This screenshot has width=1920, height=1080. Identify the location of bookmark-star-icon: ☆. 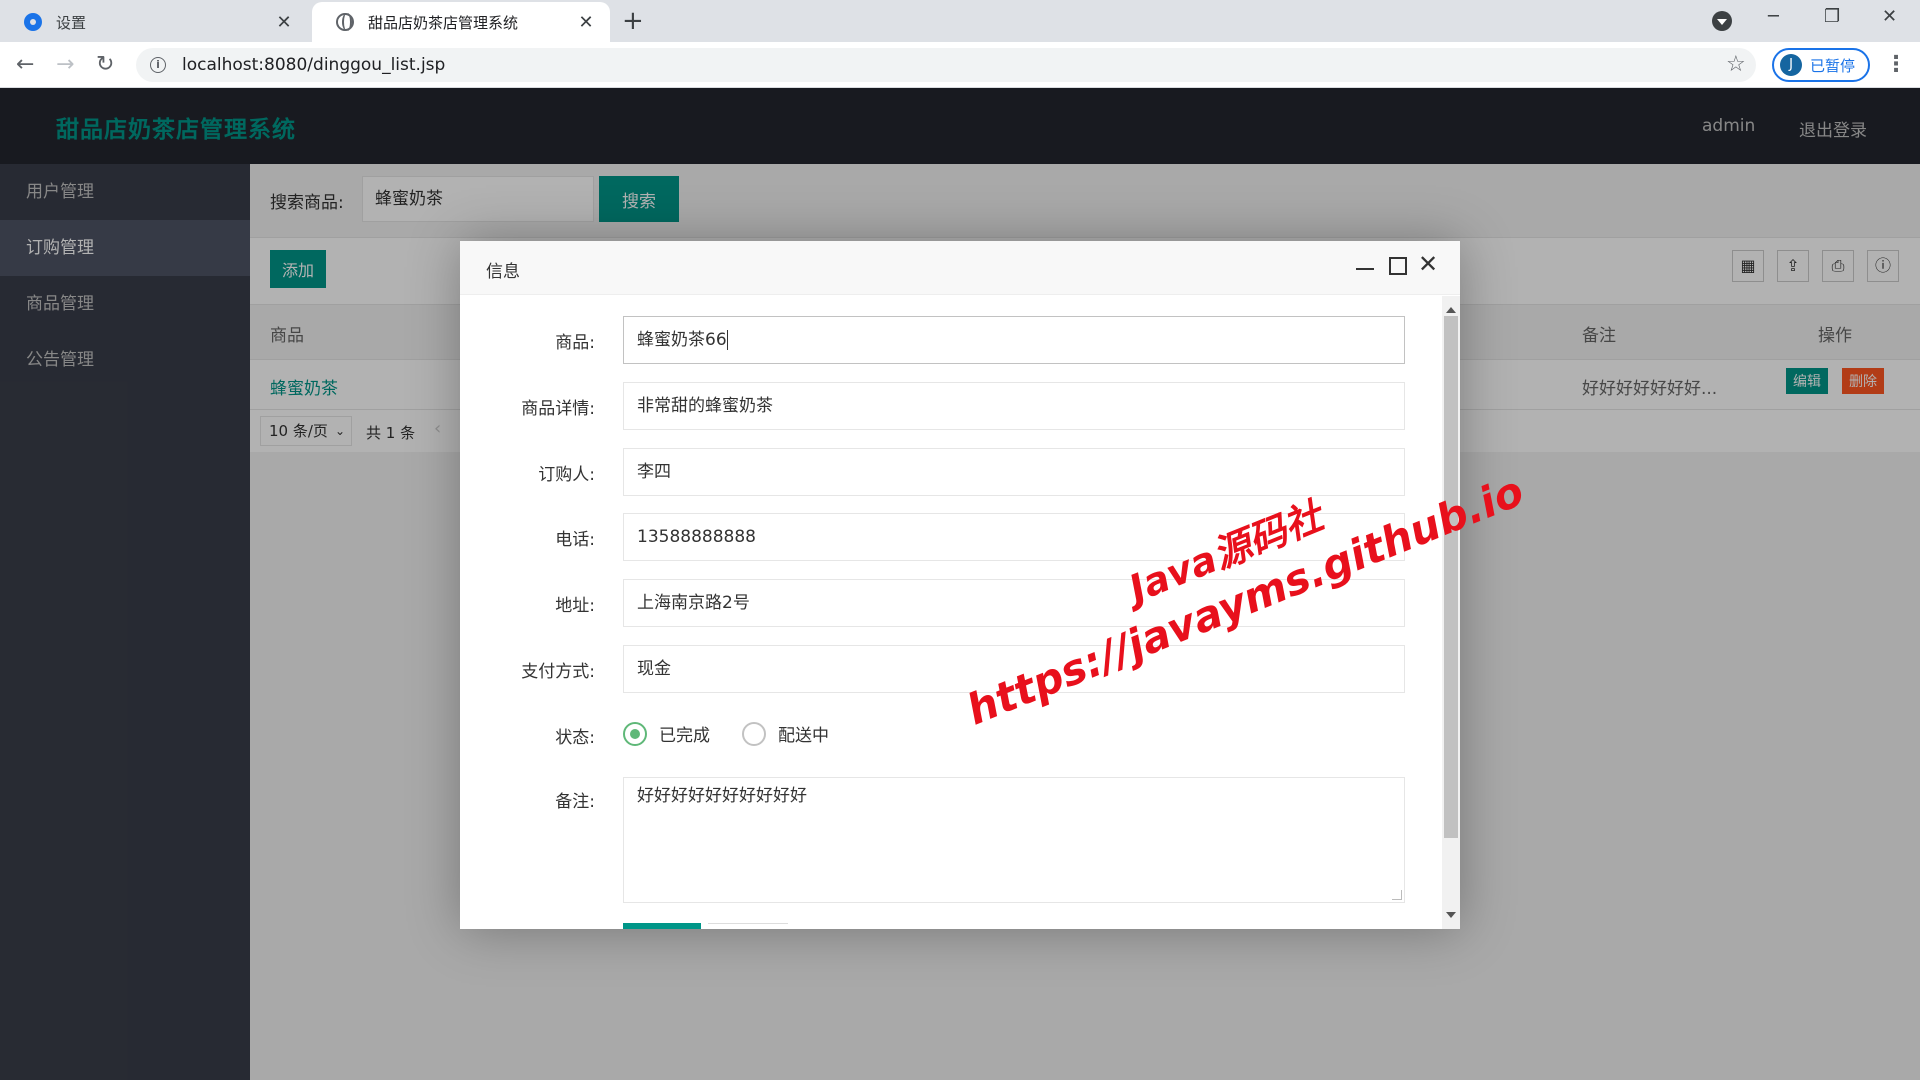
(1736, 64).